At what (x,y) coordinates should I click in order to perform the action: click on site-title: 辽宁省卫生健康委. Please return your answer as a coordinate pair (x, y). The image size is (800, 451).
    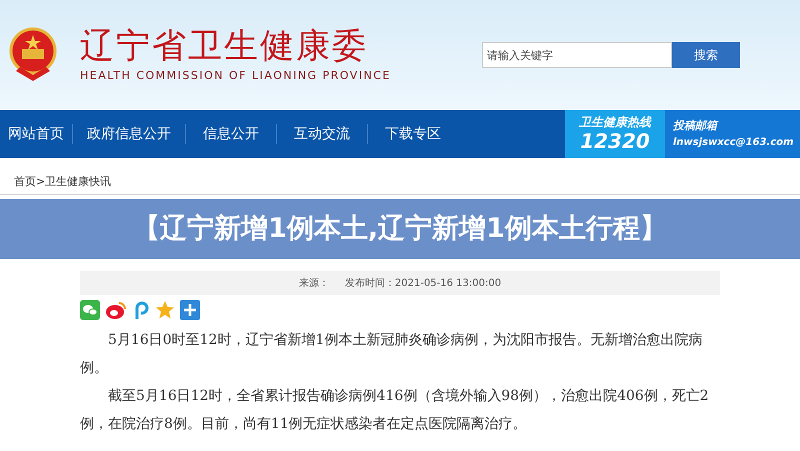
    Looking at the image, I should click on (224, 46).